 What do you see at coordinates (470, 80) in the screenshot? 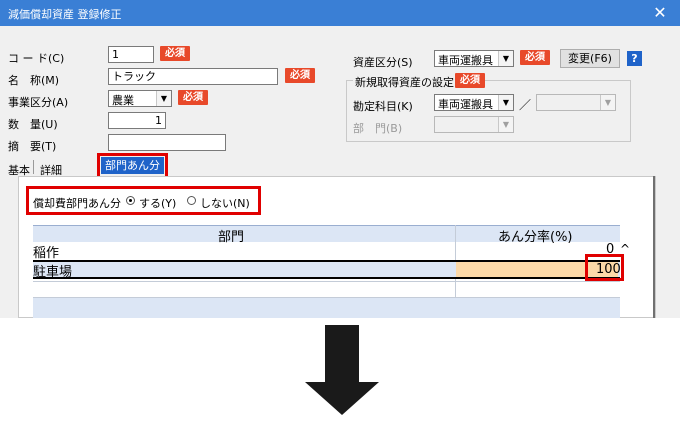
I see `group-required-badge: 必須` at bounding box center [470, 80].